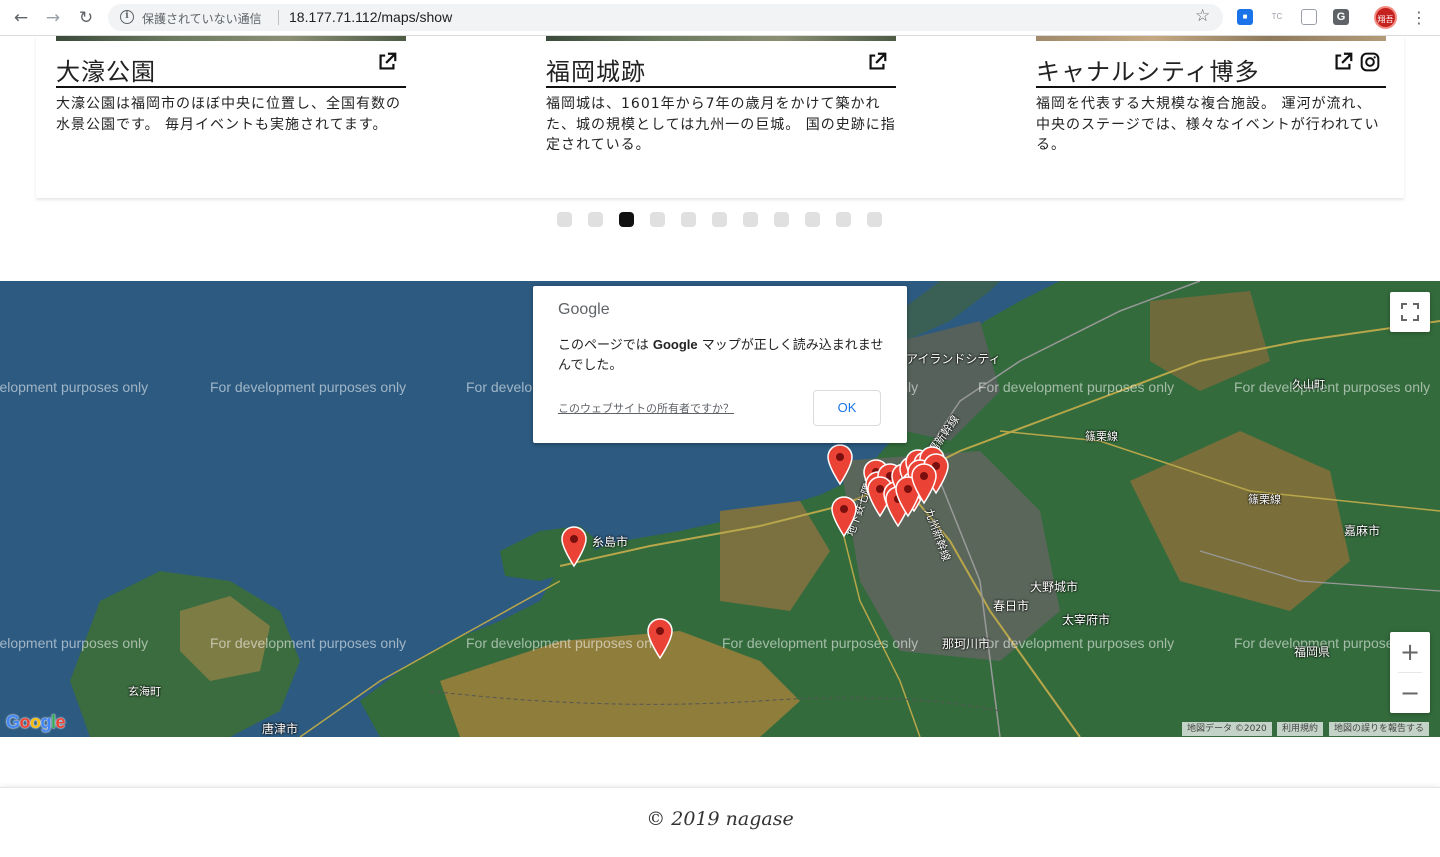 This screenshot has width=1440, height=857. Describe the element at coordinates (720, 819) in the screenshot. I see `copyright: © 2019 nagase` at that location.